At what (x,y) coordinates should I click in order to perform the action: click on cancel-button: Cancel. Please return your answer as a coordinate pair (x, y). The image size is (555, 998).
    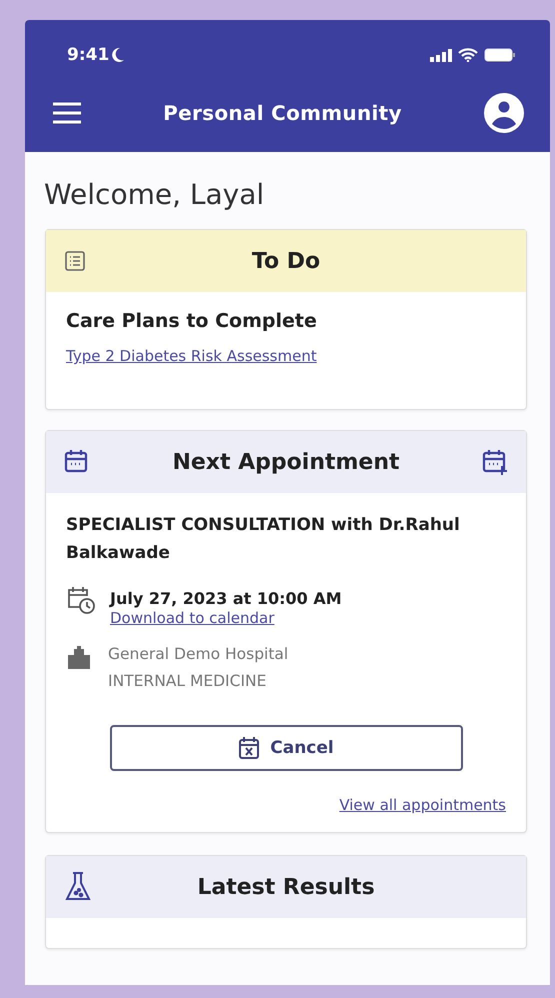
    Looking at the image, I should click on (286, 748).